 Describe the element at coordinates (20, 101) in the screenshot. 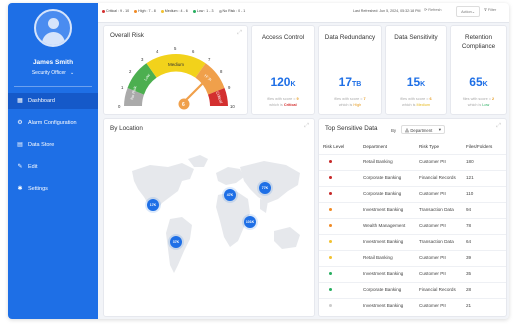

I see `dashboard-icon: ▦` at that location.